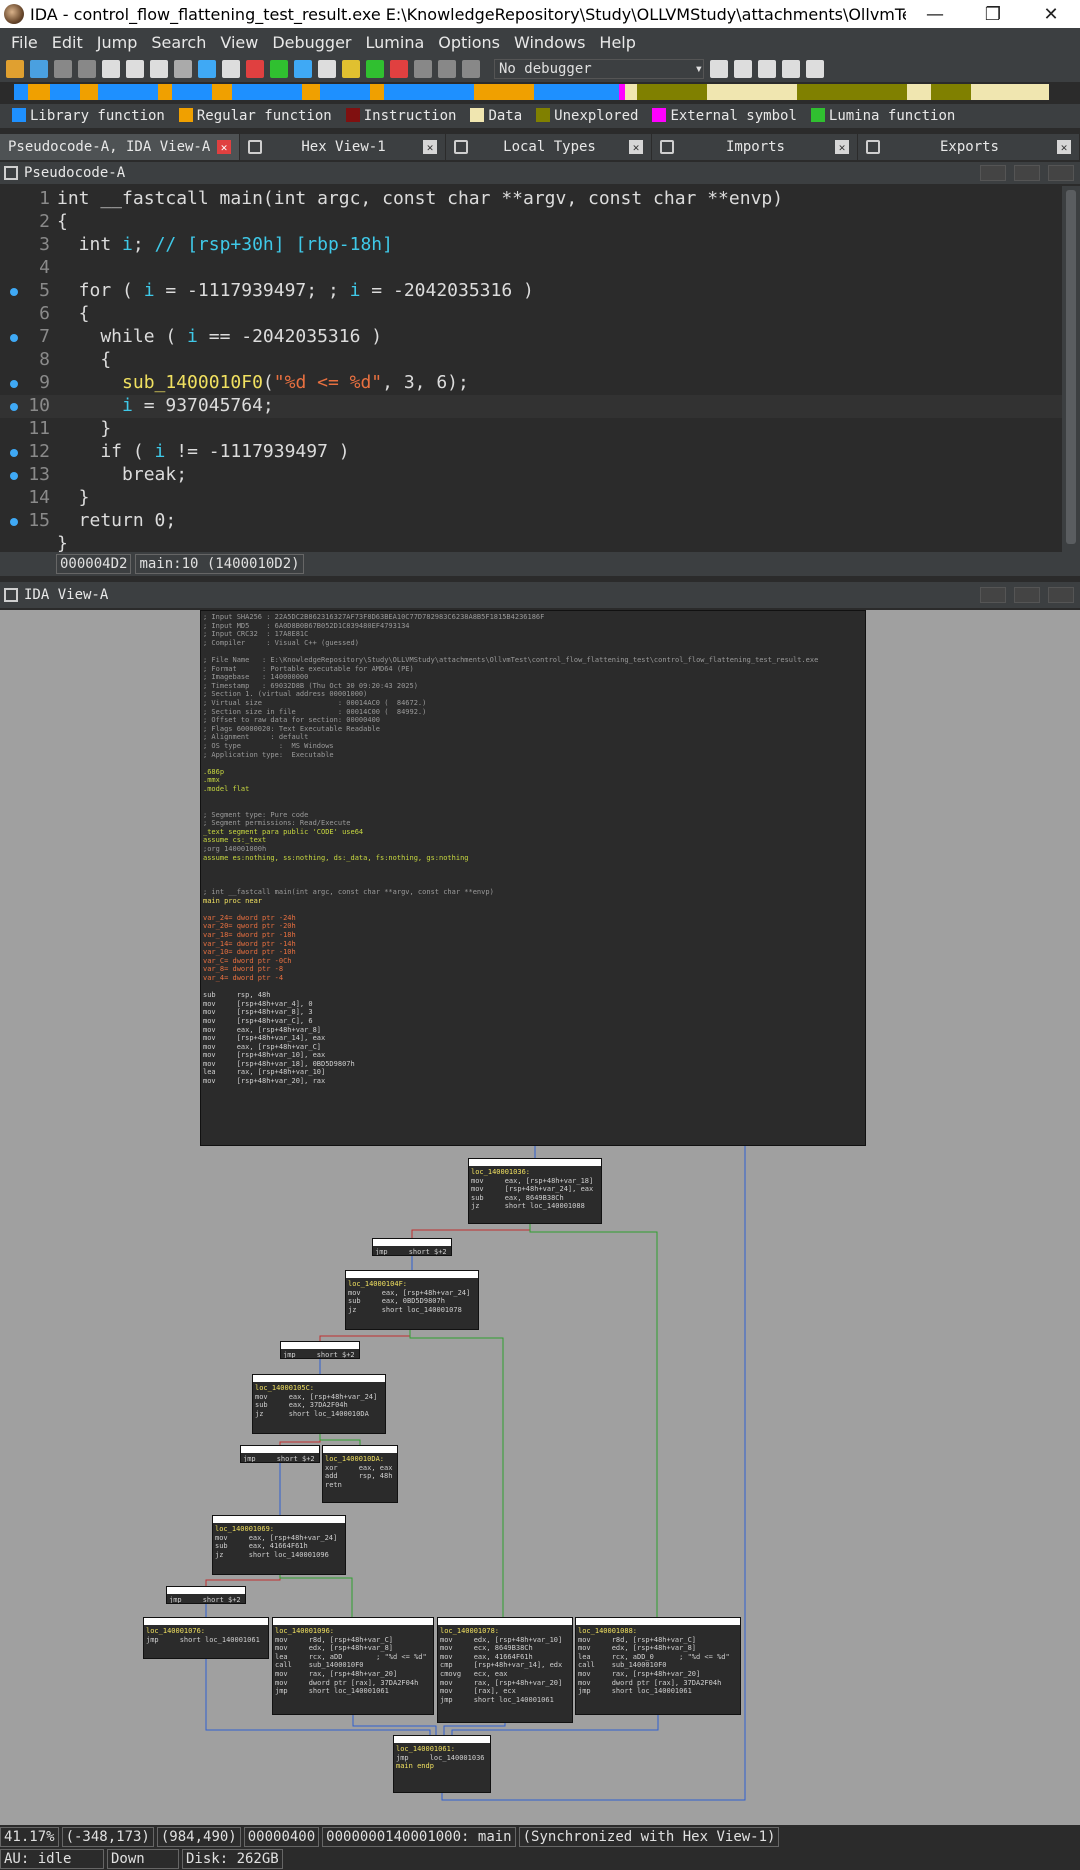  I want to click on scrollbar-thumb, so click(1071, 367).